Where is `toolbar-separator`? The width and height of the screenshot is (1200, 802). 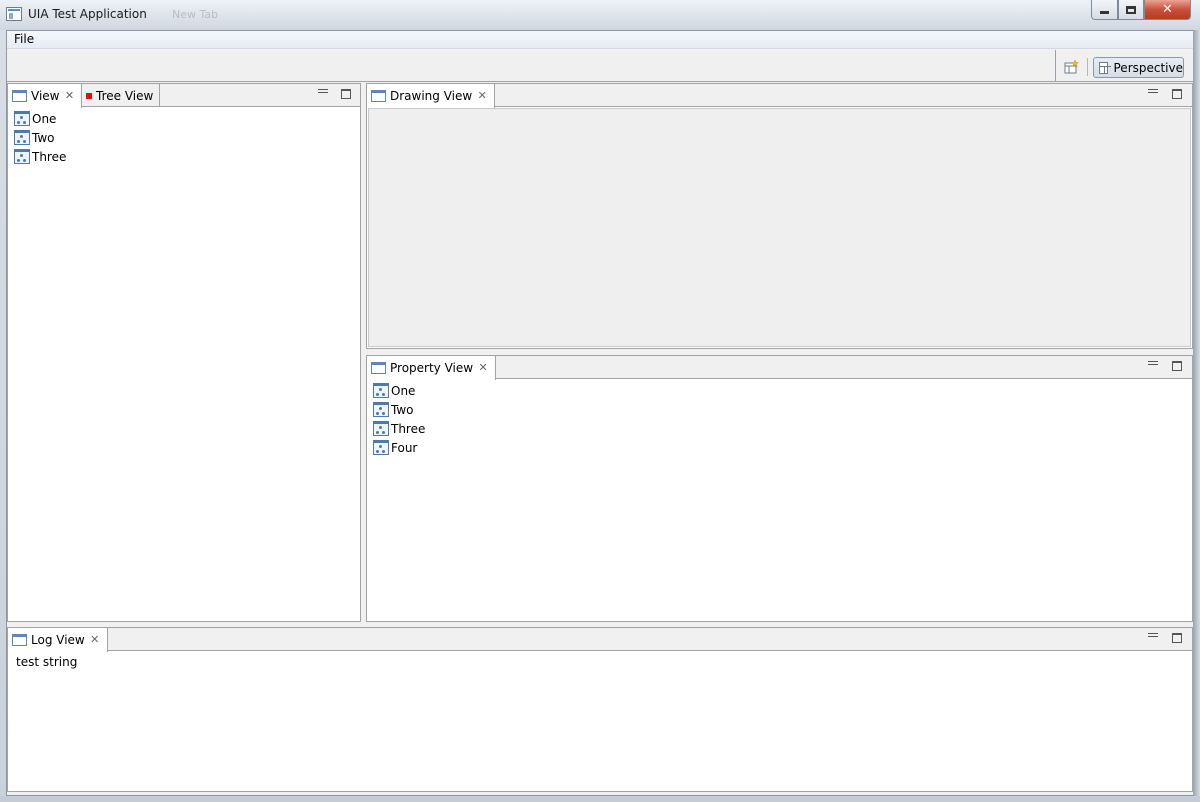
toolbar-separator is located at coordinates (1055, 66).